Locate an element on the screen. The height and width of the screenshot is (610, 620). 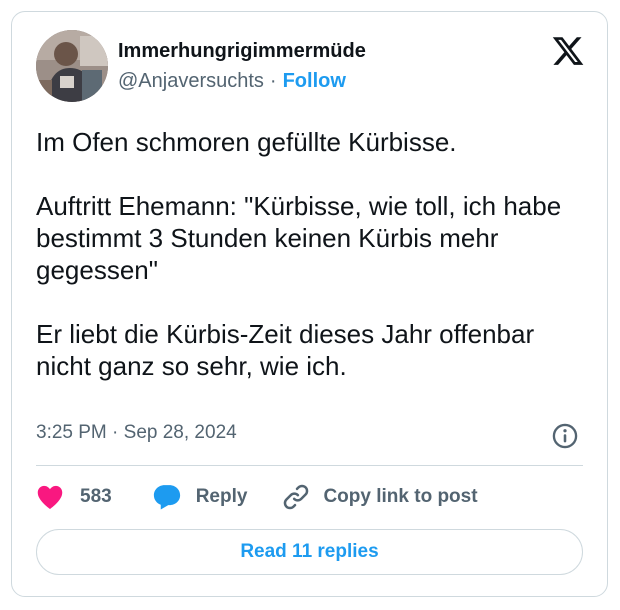
divider is located at coordinates (309, 465).